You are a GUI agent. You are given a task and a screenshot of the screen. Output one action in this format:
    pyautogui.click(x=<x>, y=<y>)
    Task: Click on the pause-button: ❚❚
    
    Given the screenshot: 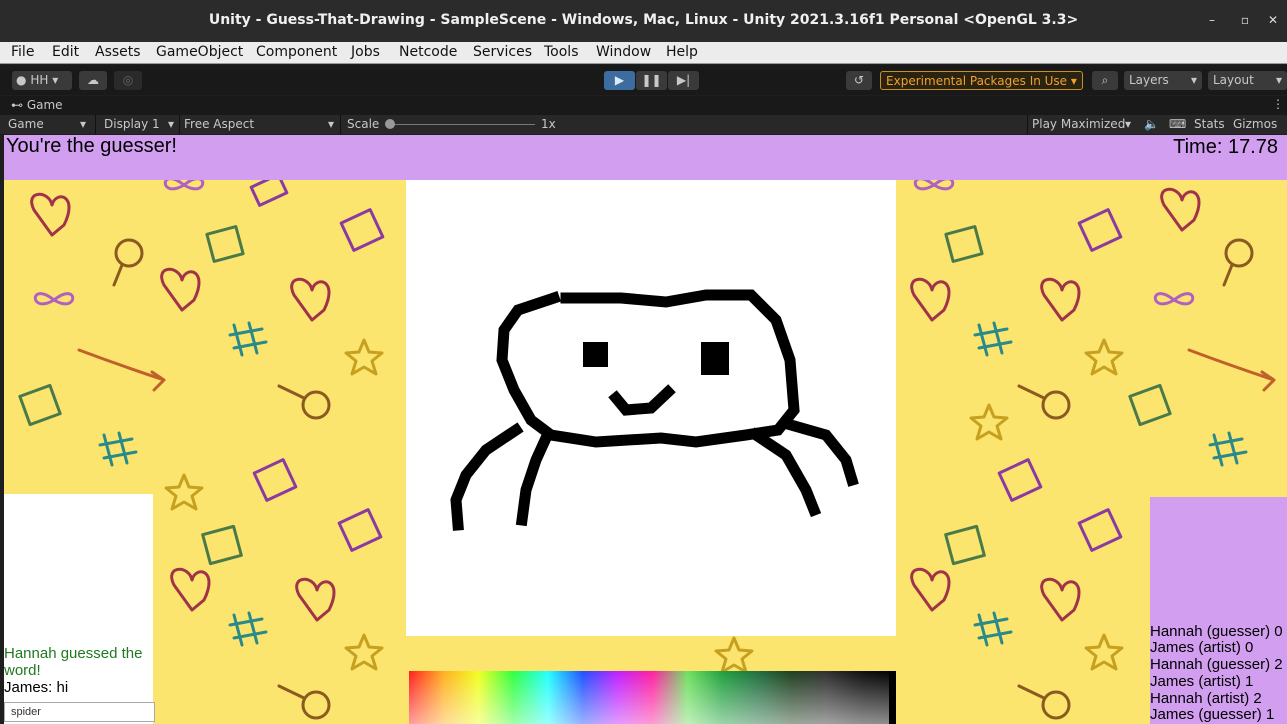 What is the action you would take?
    pyautogui.click(x=651, y=80)
    